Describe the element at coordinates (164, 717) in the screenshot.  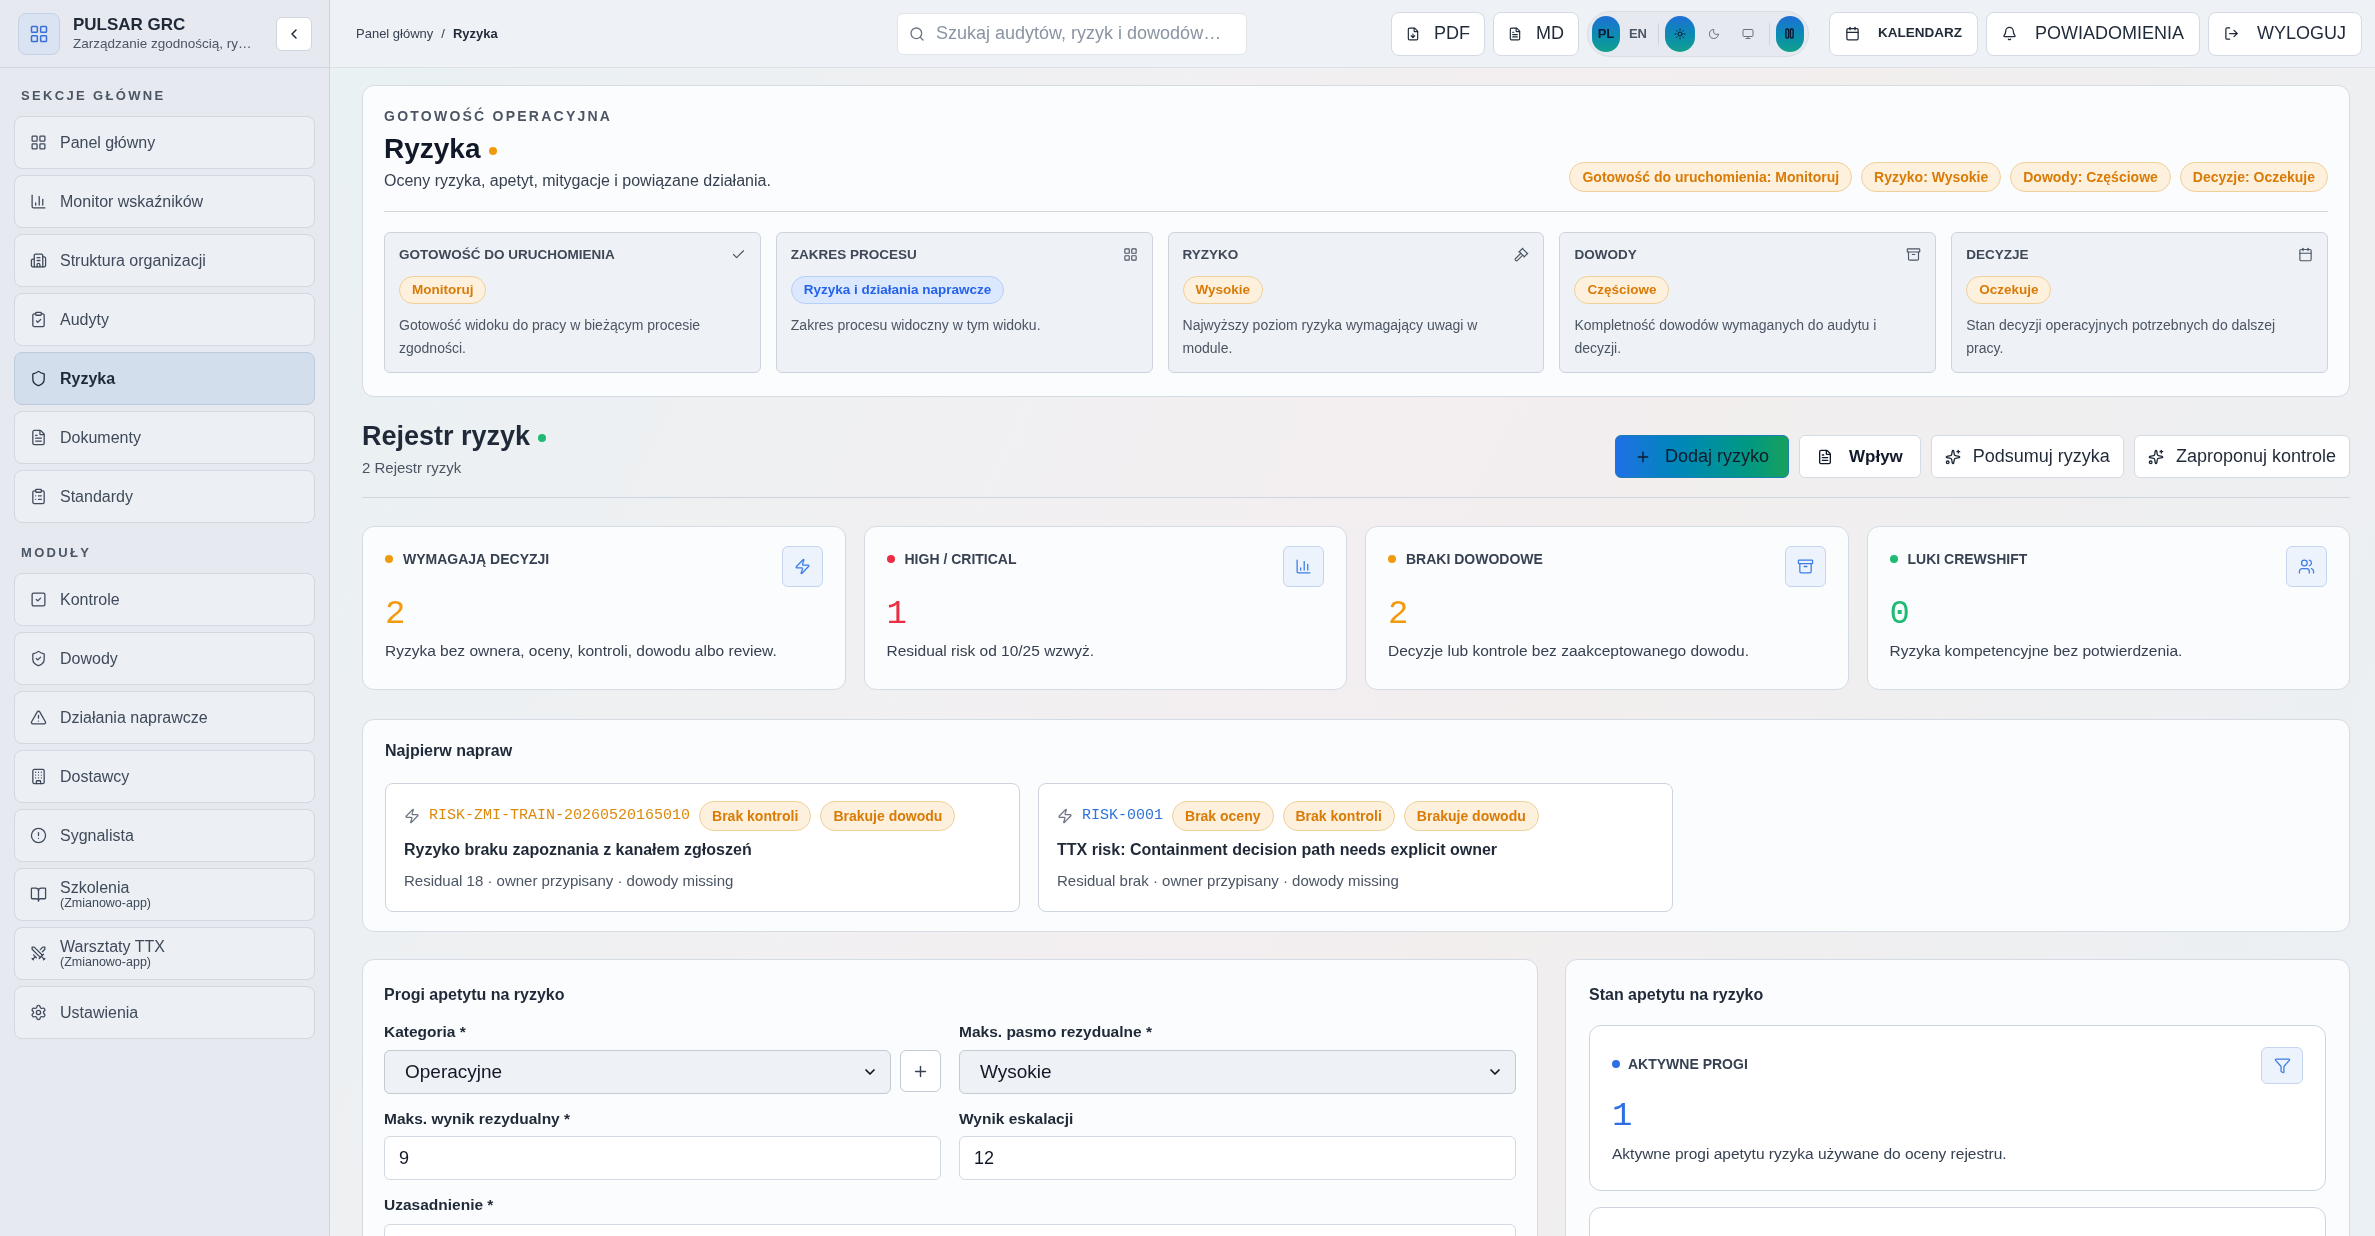
I see `nav-item: Działania naprawcze` at that location.